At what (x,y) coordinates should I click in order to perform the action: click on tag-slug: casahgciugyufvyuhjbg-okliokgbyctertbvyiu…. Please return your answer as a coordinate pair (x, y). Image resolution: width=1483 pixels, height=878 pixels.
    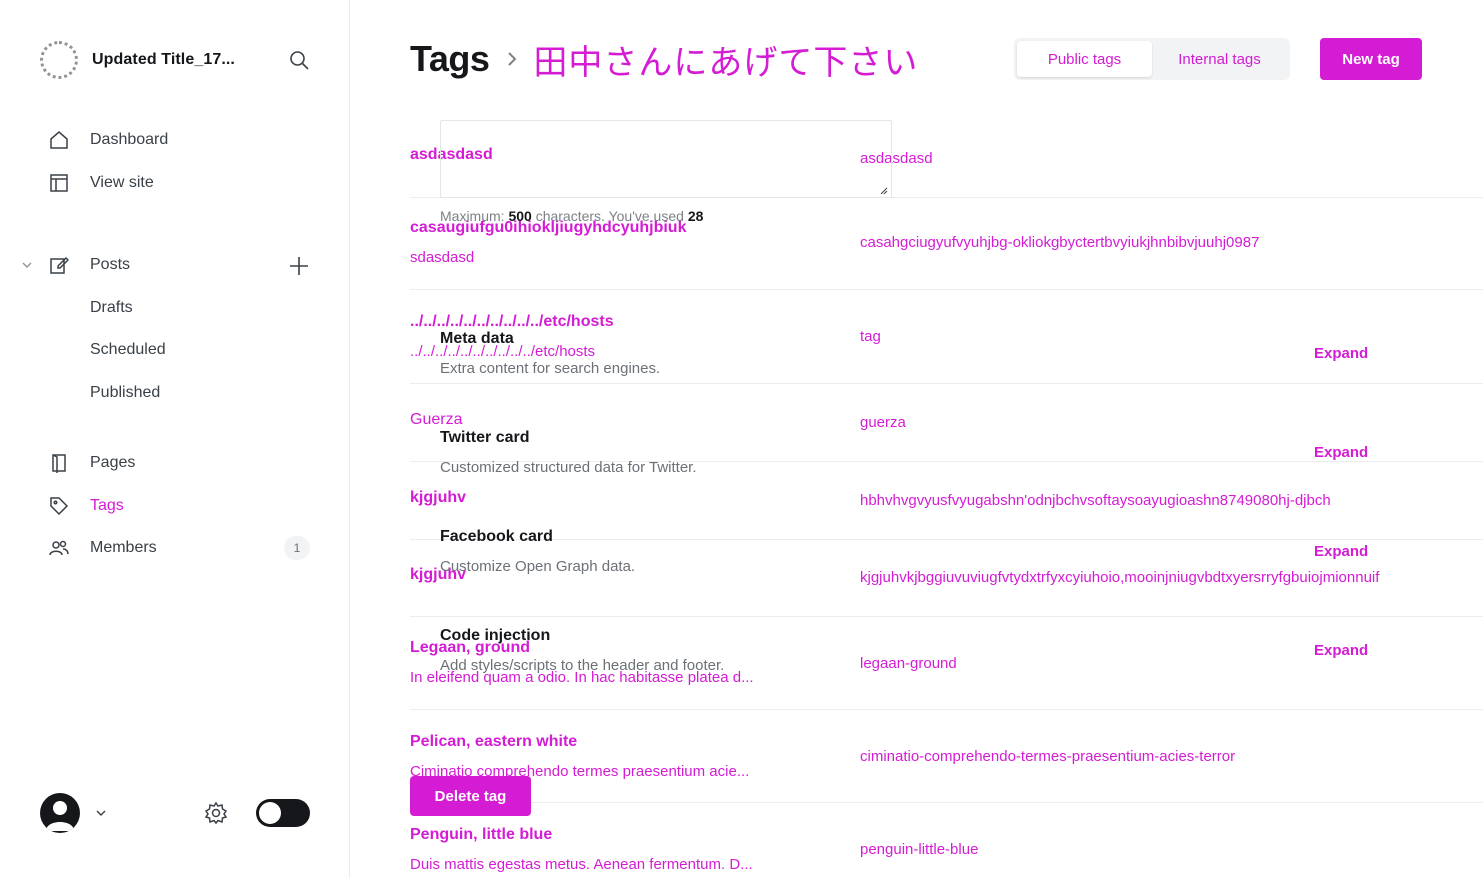
    Looking at the image, I should click on (1060, 242).